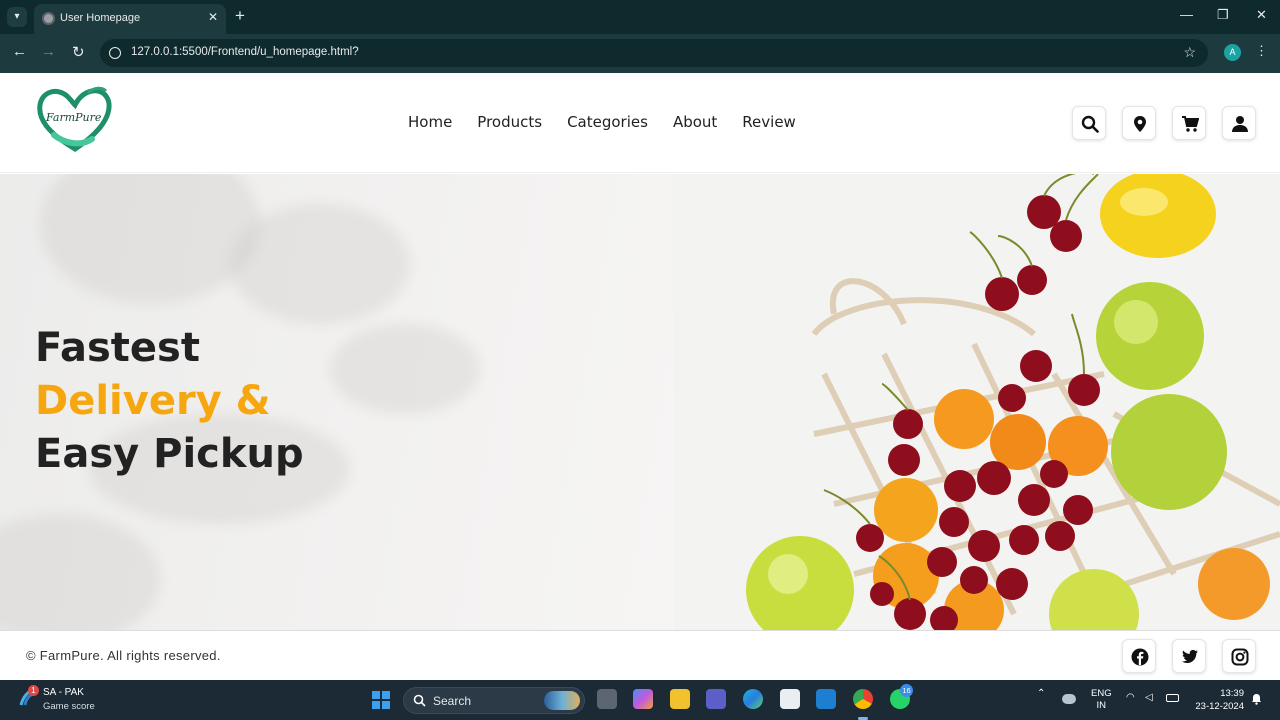 The height and width of the screenshot is (720, 1280). What do you see at coordinates (33, 690) in the screenshot?
I see `weather-badge: 1` at bounding box center [33, 690].